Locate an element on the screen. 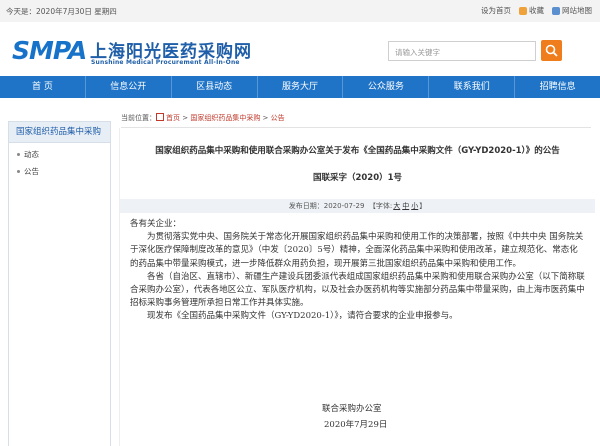 Image resolution: width=600 pixels, height=446 pixels. nav-item-5: 联系我们 is located at coordinates (472, 87).